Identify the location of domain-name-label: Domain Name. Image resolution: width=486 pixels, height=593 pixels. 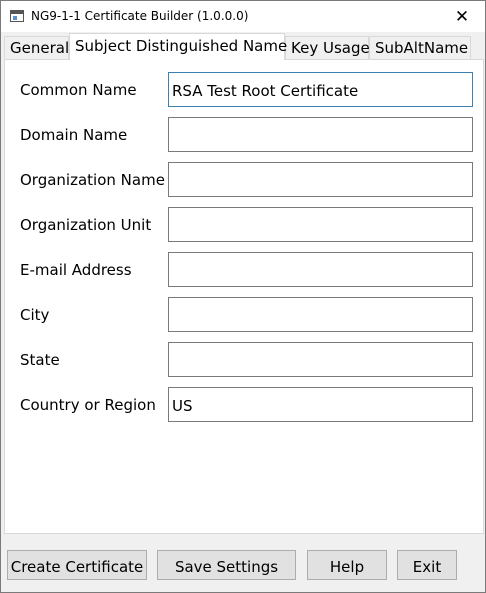
(74, 135).